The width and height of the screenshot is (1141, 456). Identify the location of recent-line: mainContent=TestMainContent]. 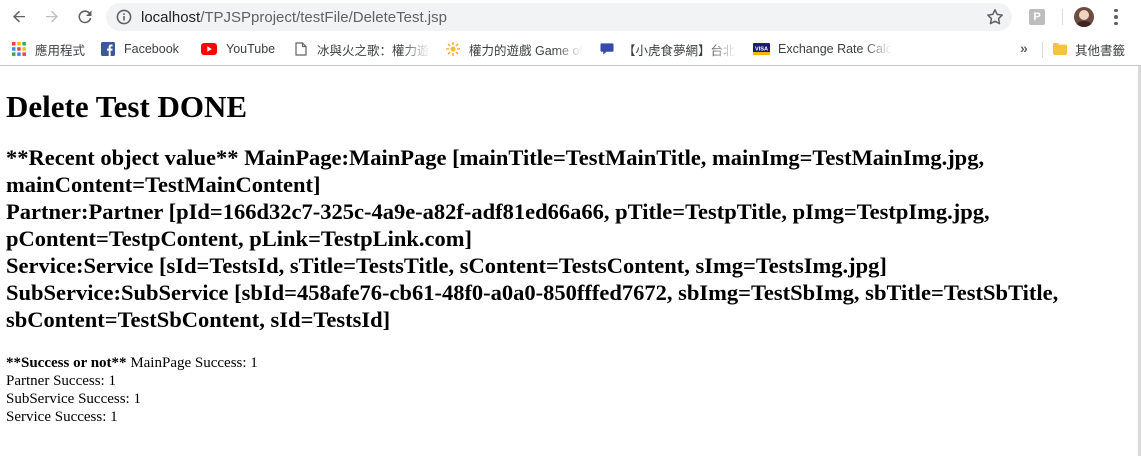
(163, 184).